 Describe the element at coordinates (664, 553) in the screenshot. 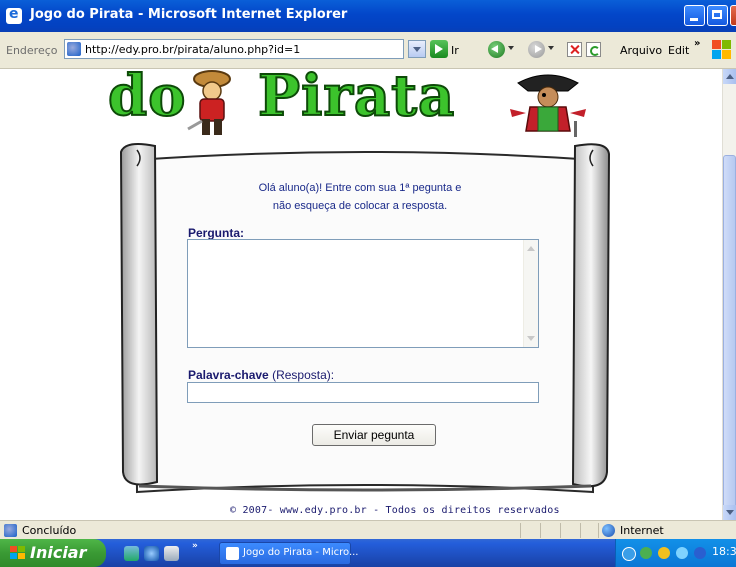

I see `tray-shield-icon` at that location.